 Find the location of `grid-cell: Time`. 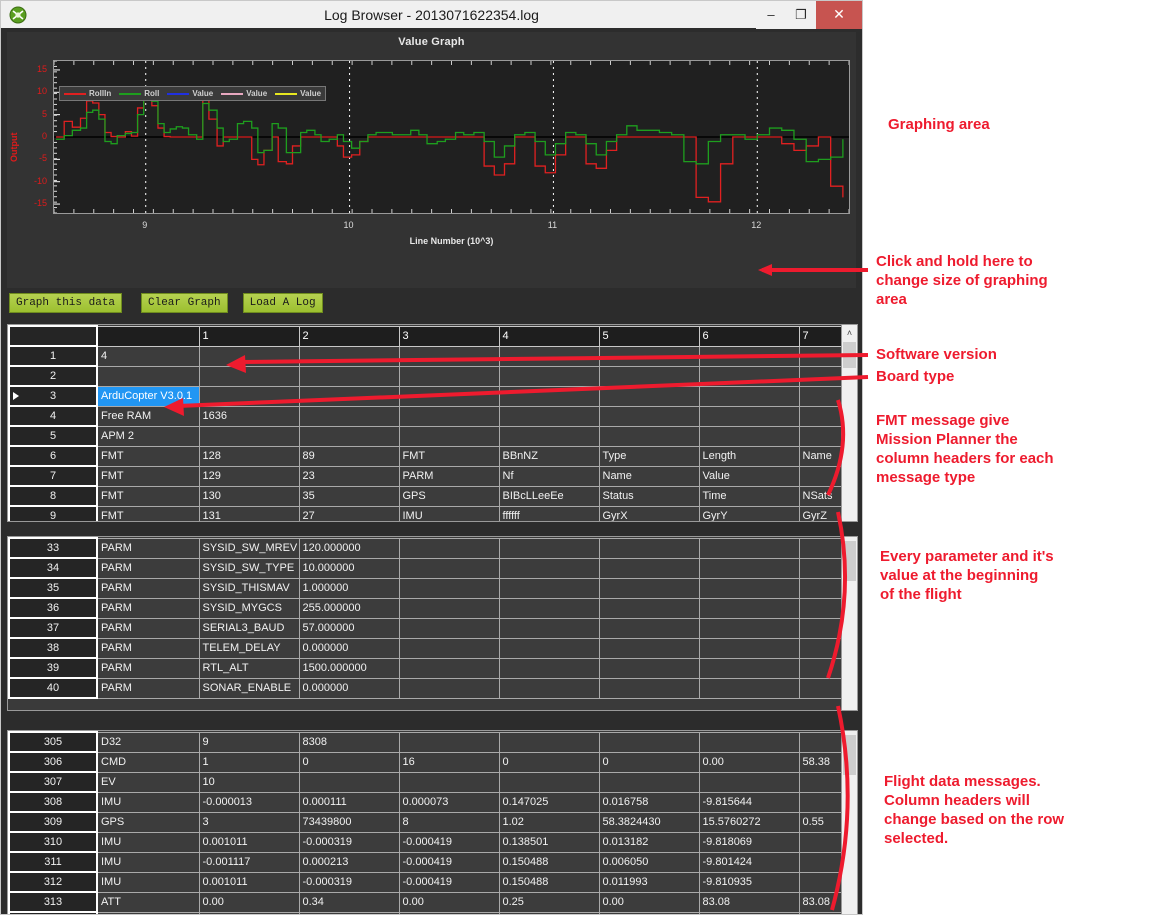

grid-cell: Time is located at coordinates (749, 496).